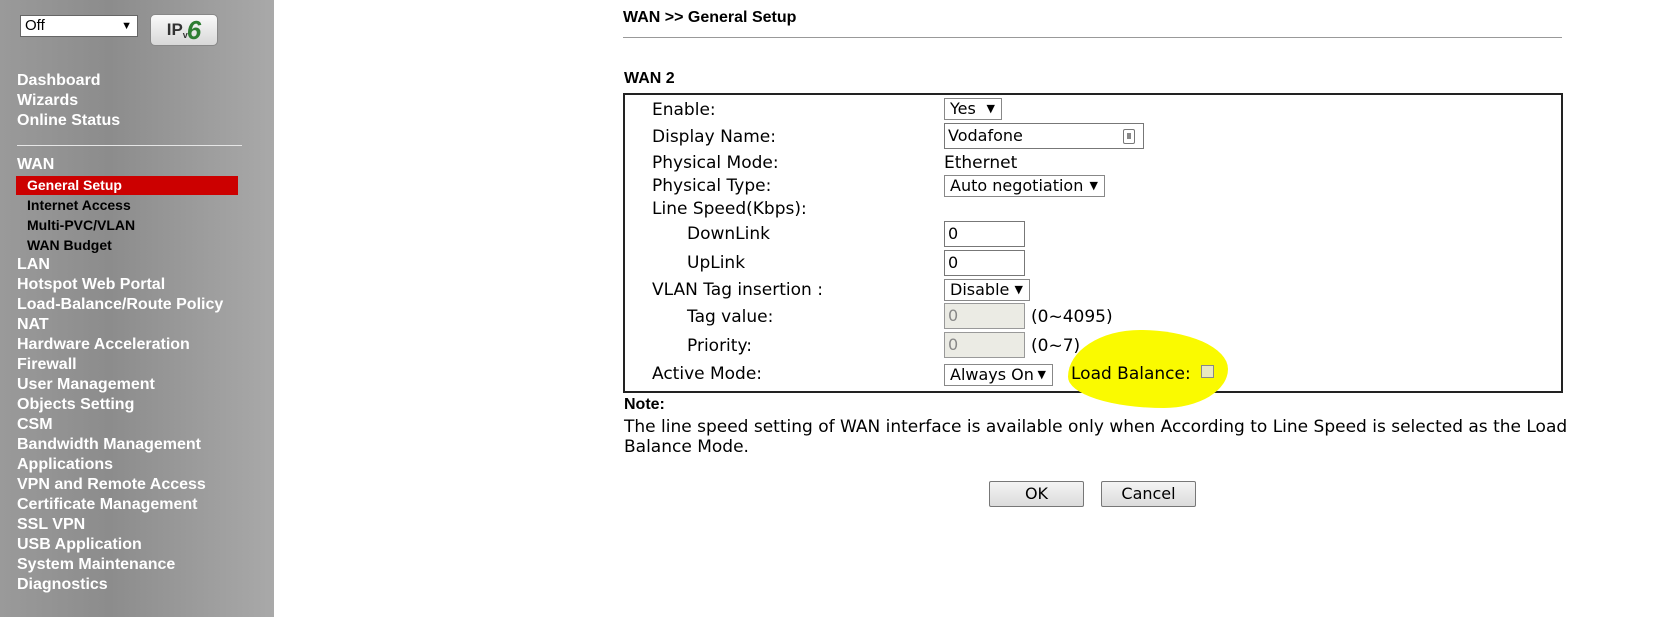  What do you see at coordinates (1056, 346) in the screenshot?
I see `priority-range: (0~7)` at bounding box center [1056, 346].